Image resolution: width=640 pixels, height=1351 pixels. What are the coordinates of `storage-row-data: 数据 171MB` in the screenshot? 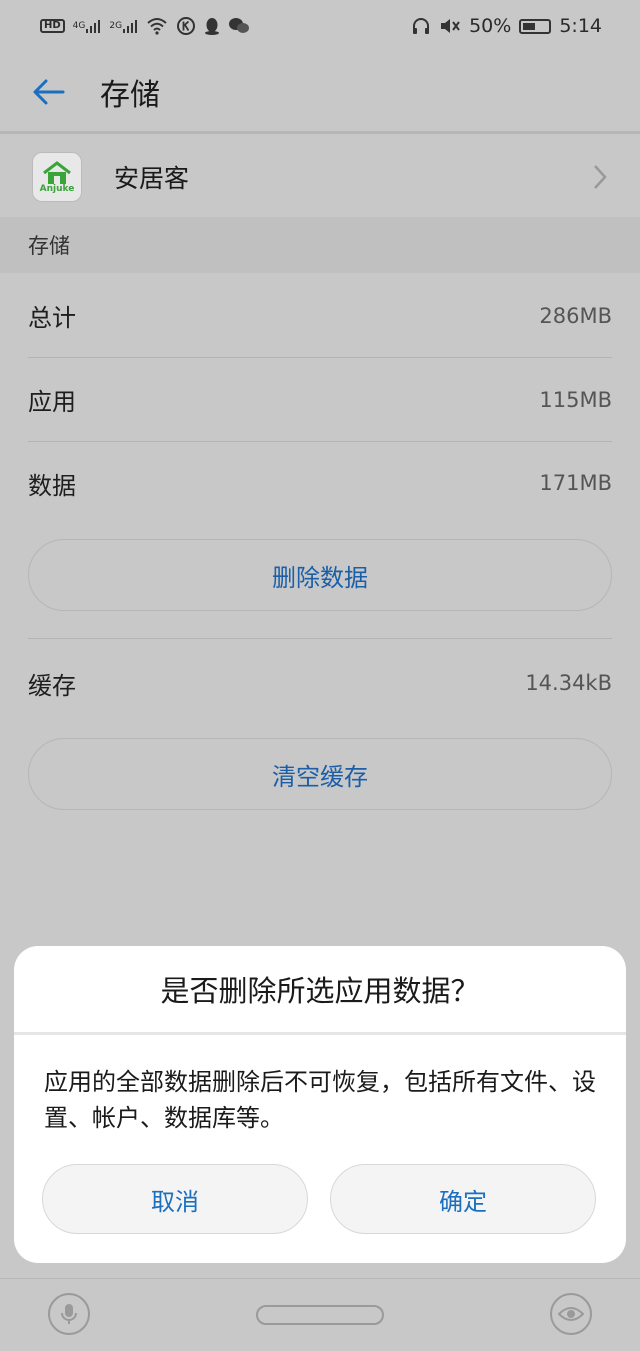 It's located at (320, 483).